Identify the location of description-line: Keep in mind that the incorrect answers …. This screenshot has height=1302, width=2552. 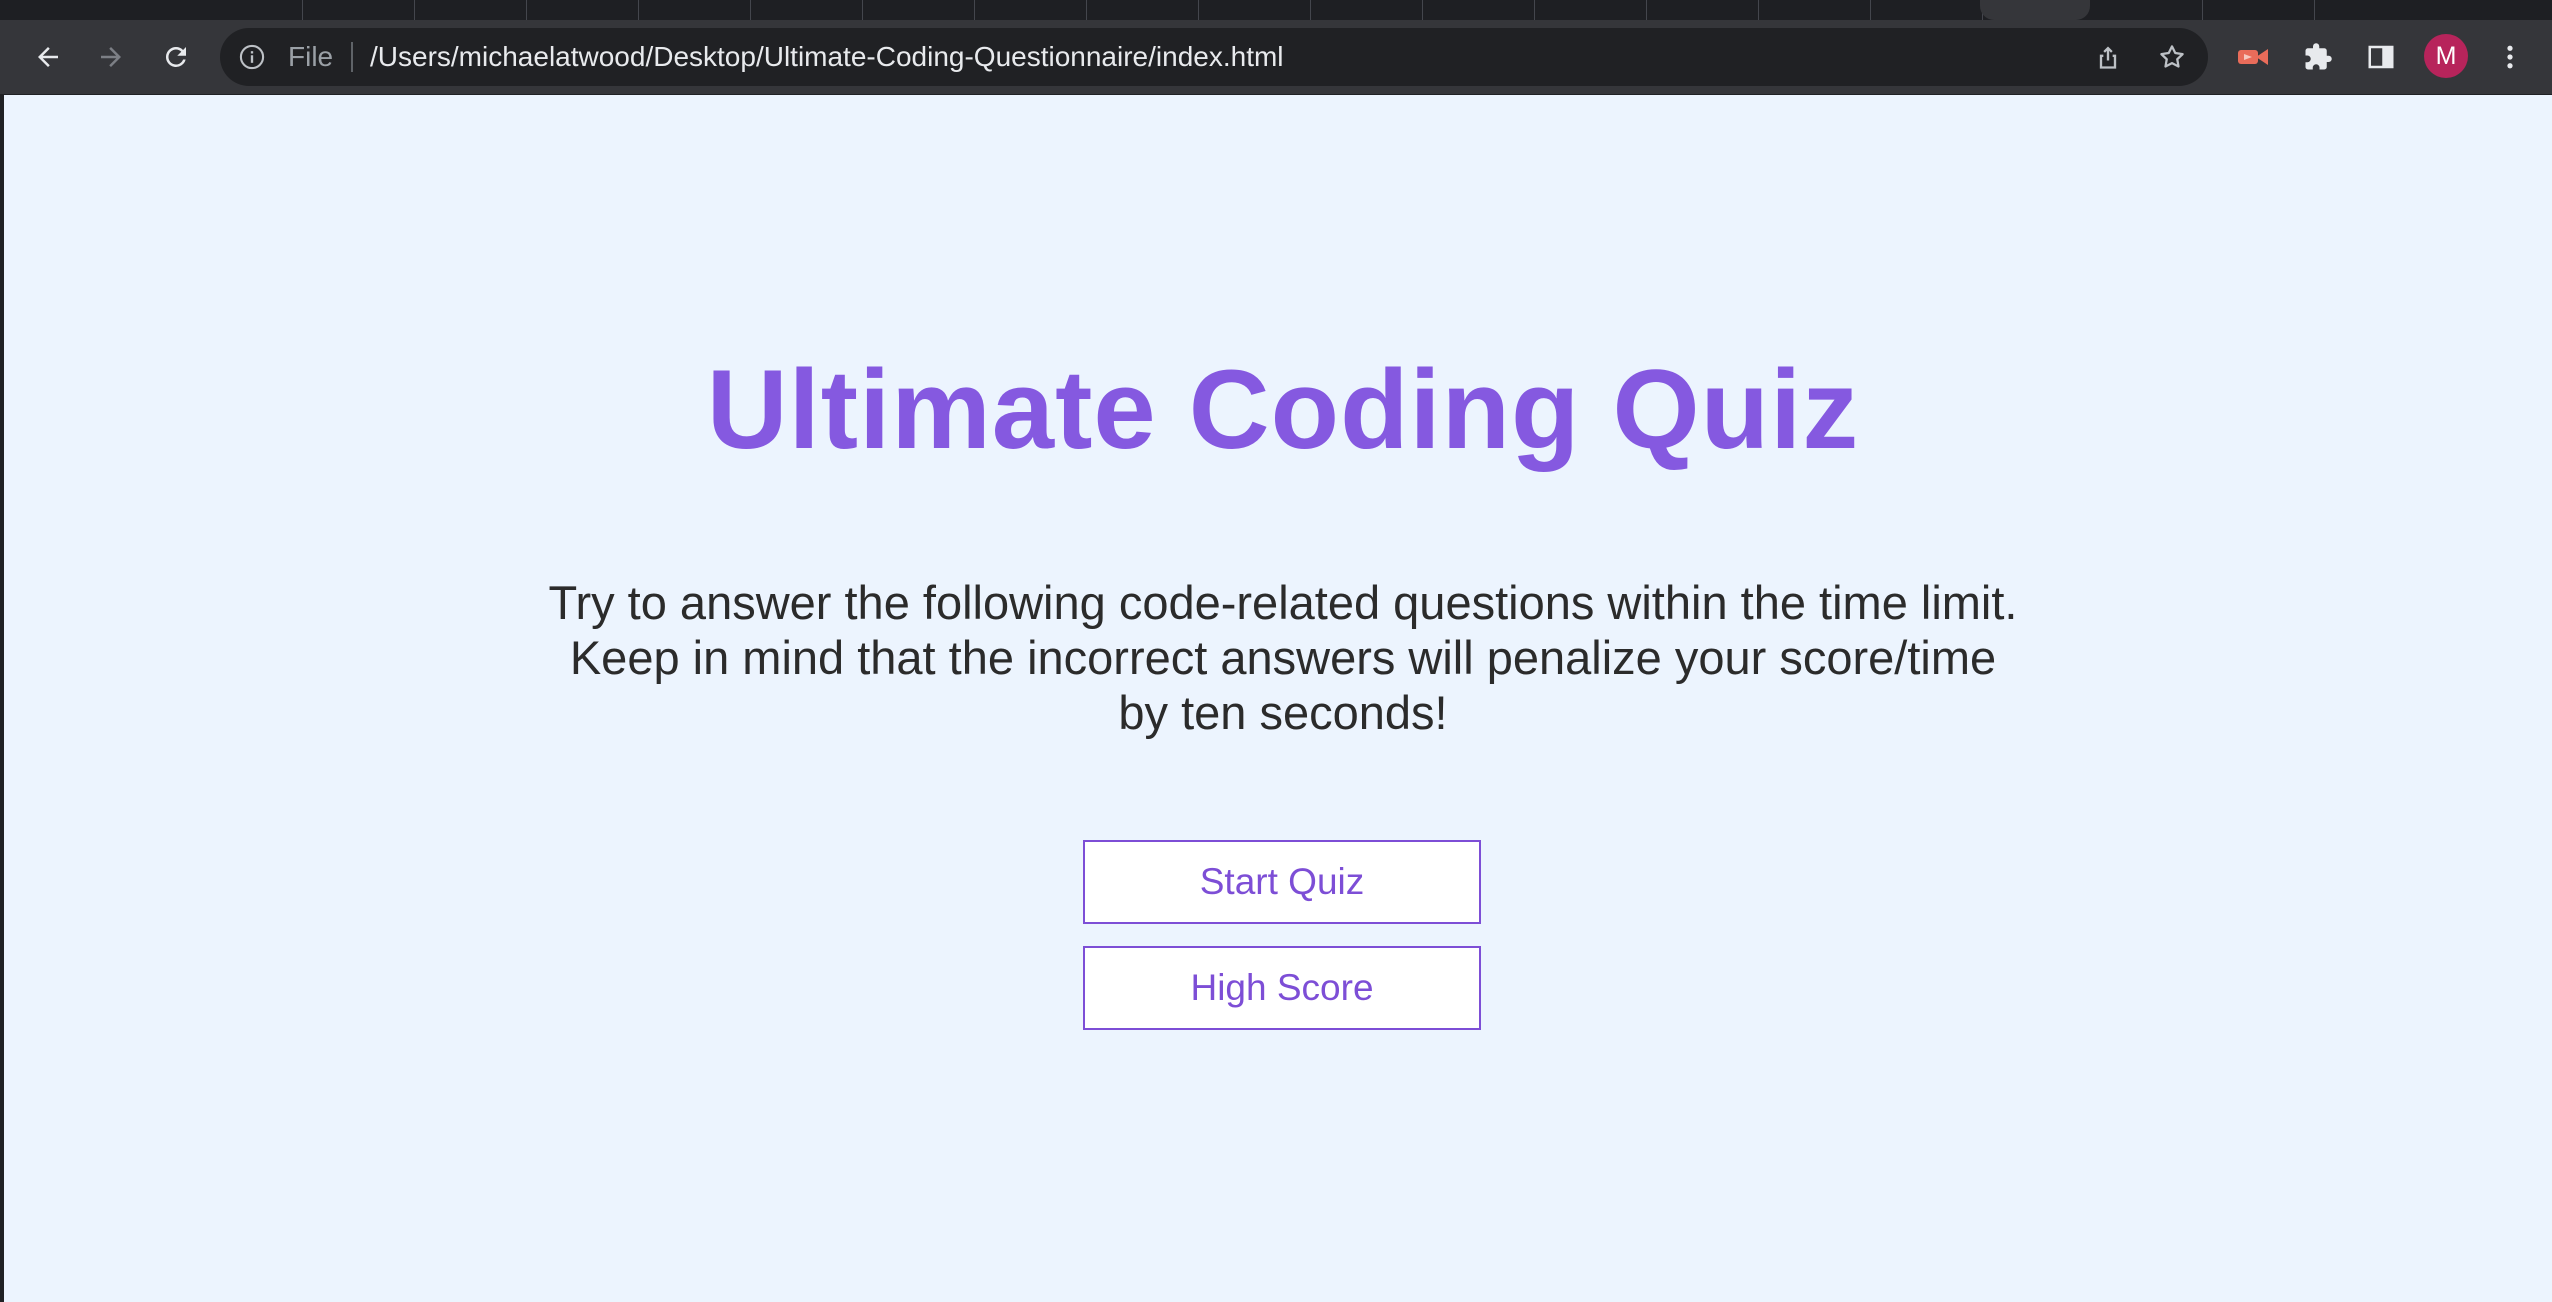
(1283, 657).